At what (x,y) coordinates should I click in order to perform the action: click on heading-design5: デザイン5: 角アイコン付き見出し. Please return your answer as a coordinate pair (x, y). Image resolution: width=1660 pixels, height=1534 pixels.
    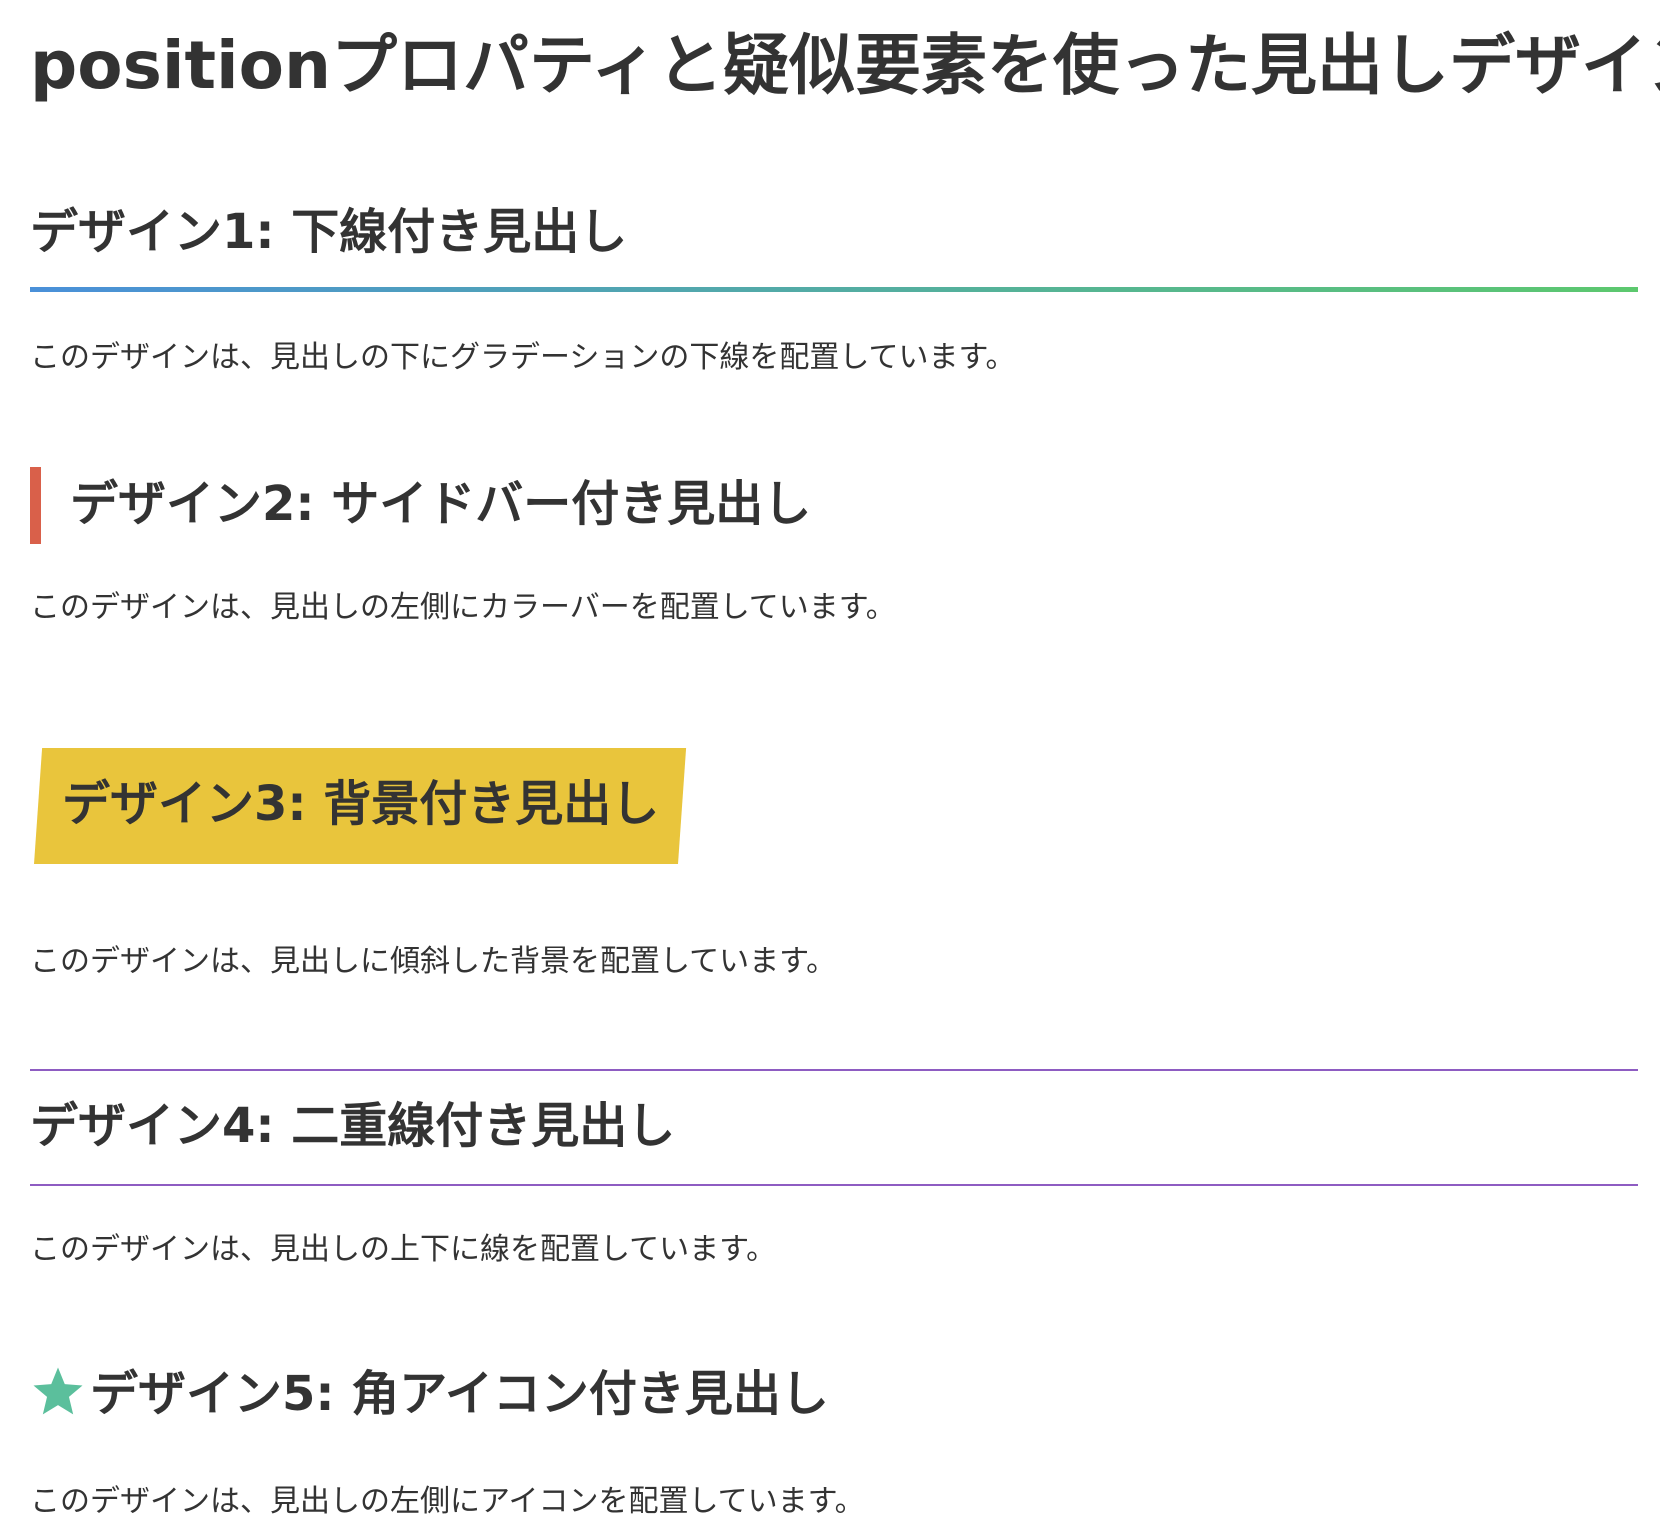
    Looking at the image, I should click on (459, 1394).